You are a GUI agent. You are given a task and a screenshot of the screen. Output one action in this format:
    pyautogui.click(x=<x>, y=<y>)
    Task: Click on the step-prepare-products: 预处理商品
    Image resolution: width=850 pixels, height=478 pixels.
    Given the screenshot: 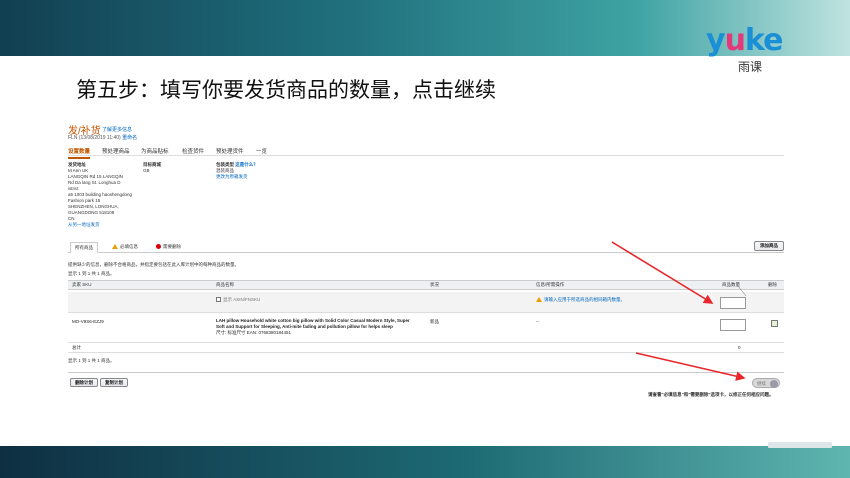 What is the action you would take?
    pyautogui.click(x=116, y=151)
    